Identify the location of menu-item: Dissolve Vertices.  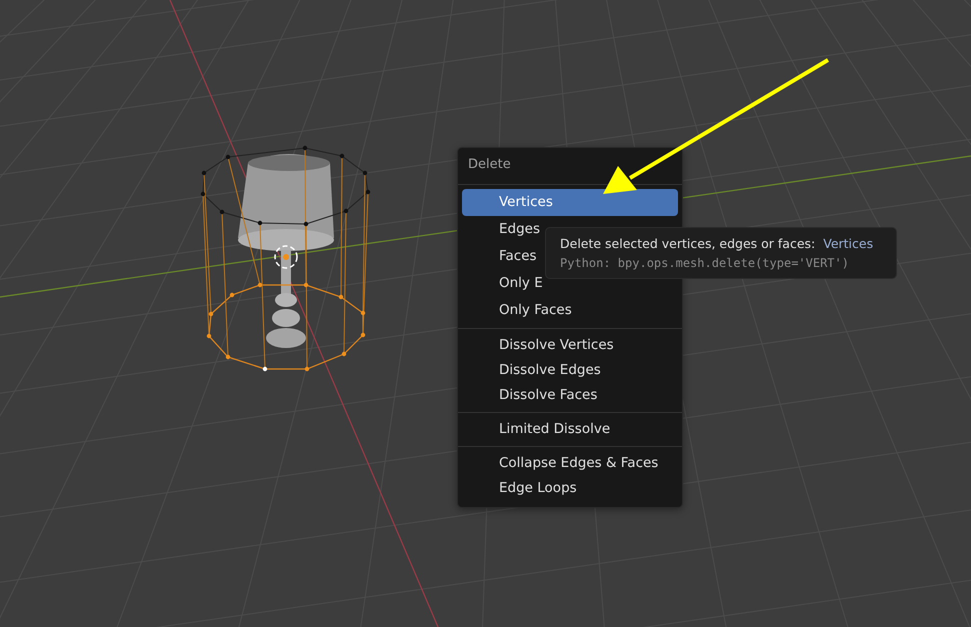
(570, 345).